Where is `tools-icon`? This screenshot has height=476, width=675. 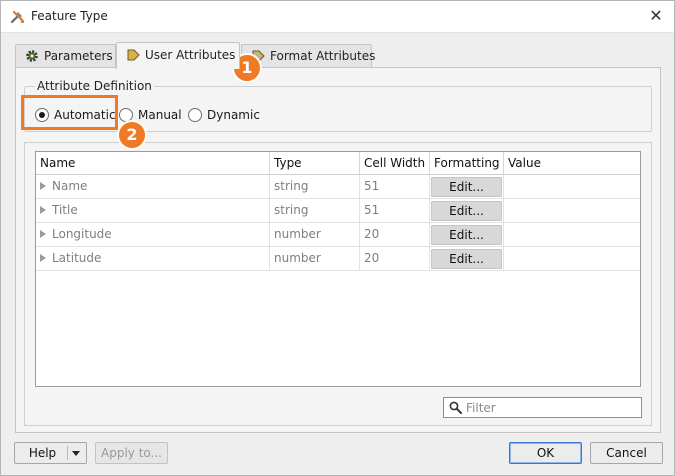 tools-icon is located at coordinates (17, 17).